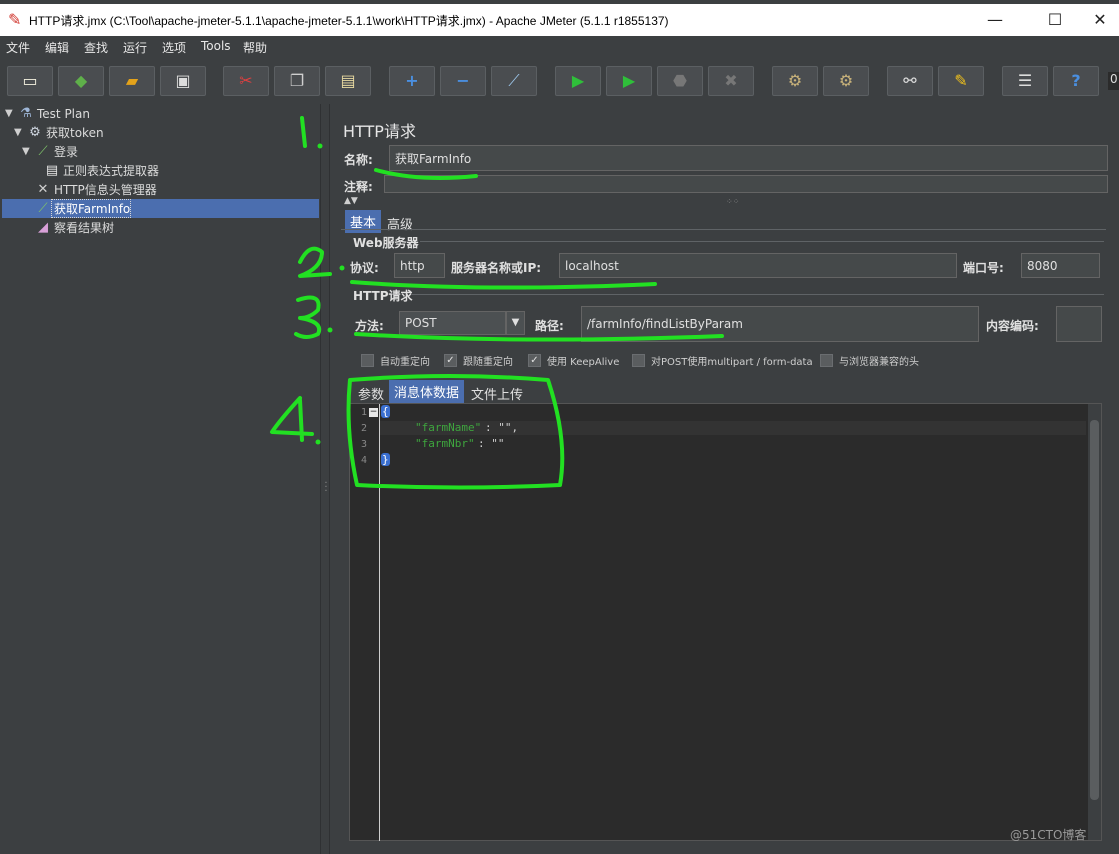  I want to click on method-select: POST, so click(452, 323).